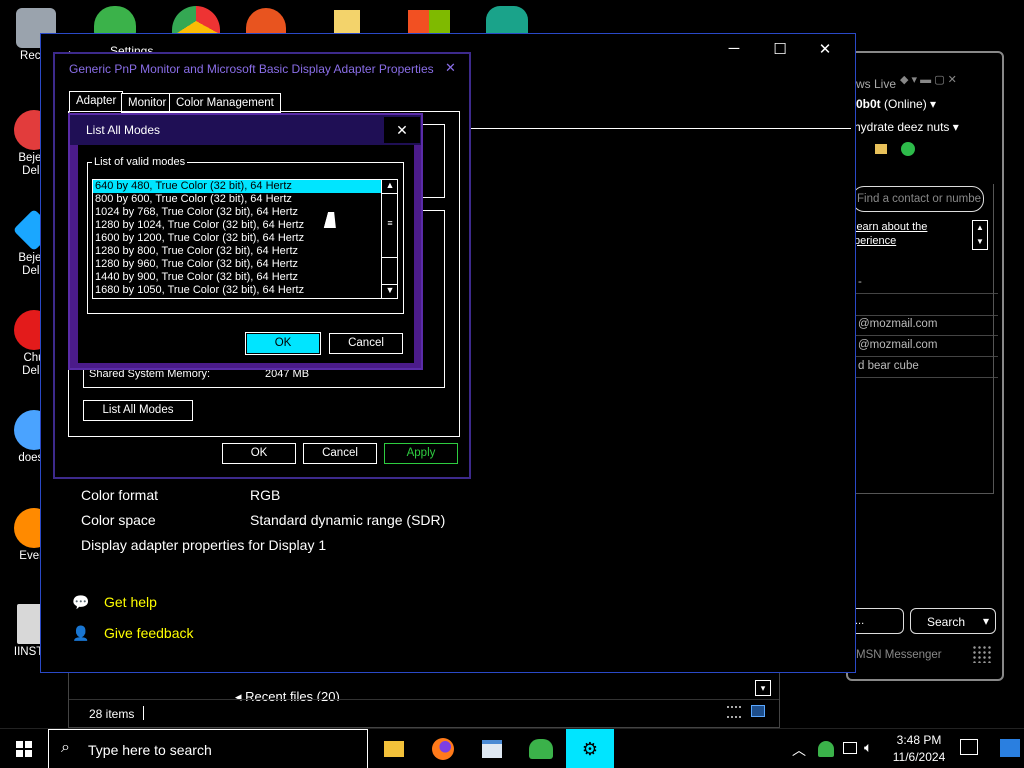 The height and width of the screenshot is (768, 1024). Describe the element at coordinates (825, 49) in the screenshot. I see `close-button: ✕` at that location.